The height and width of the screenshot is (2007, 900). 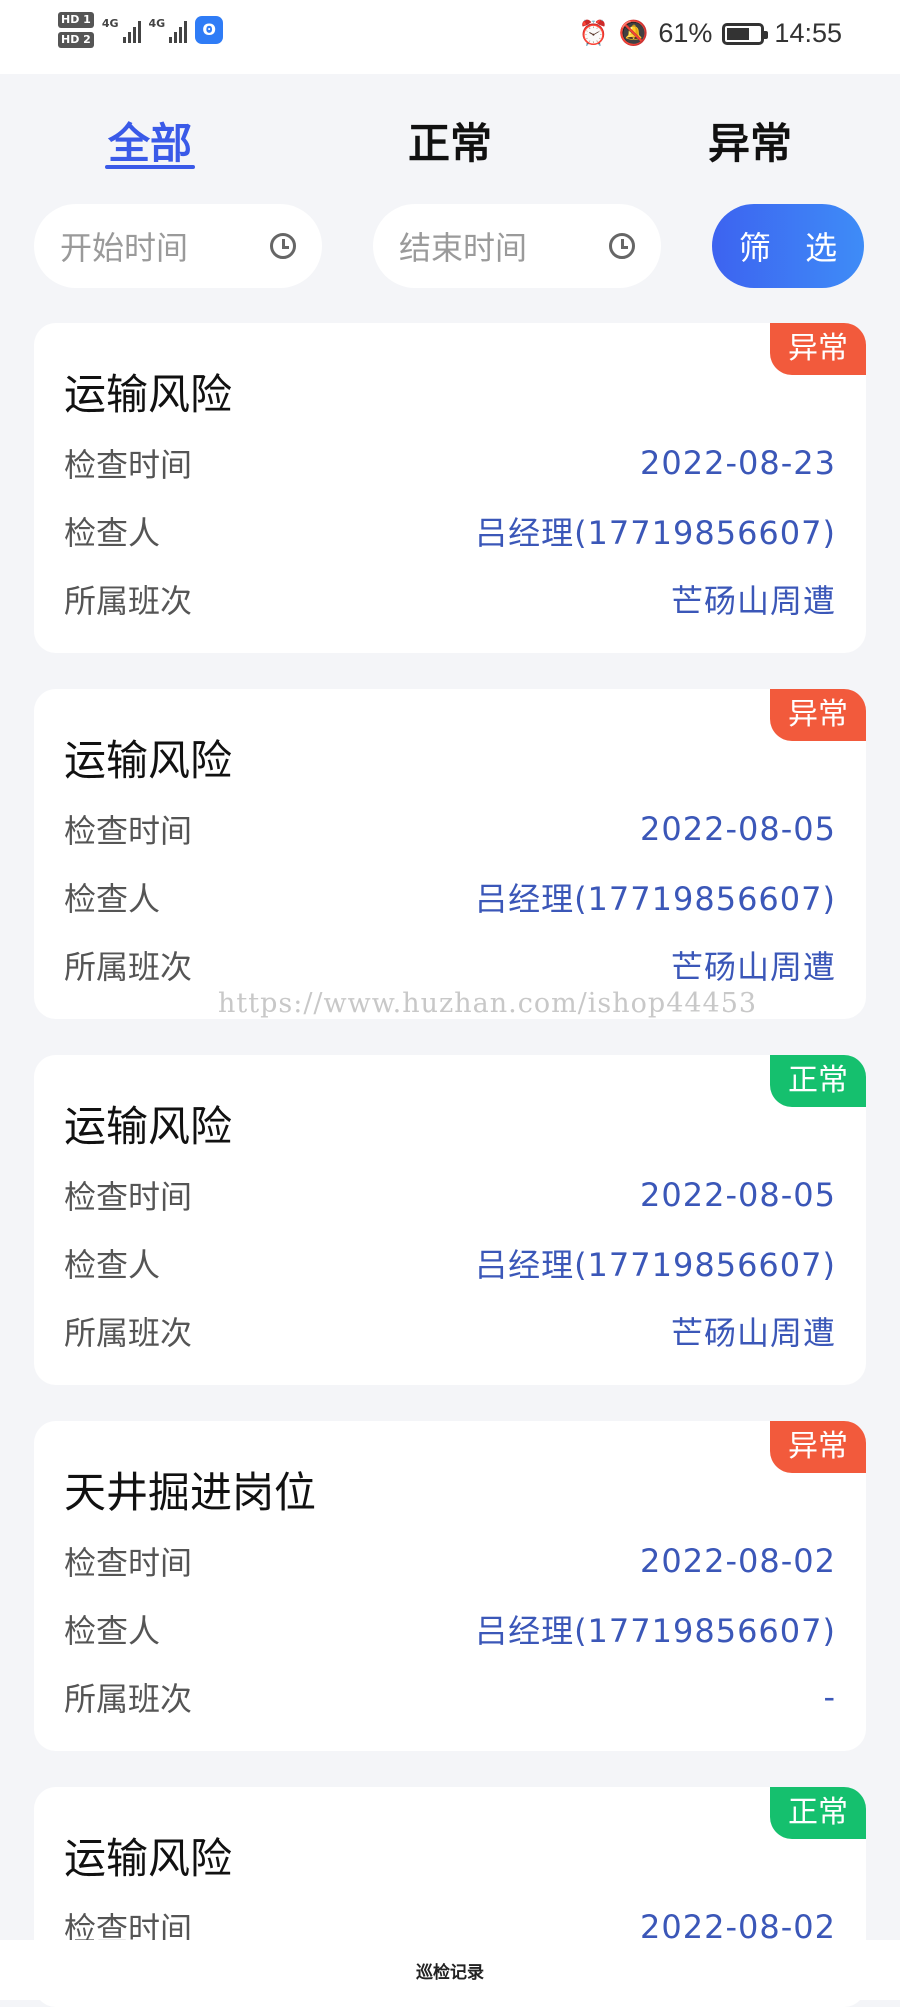 What do you see at coordinates (450, 463) in the screenshot?
I see `check-time-row: 检查时间 2022-08-23` at bounding box center [450, 463].